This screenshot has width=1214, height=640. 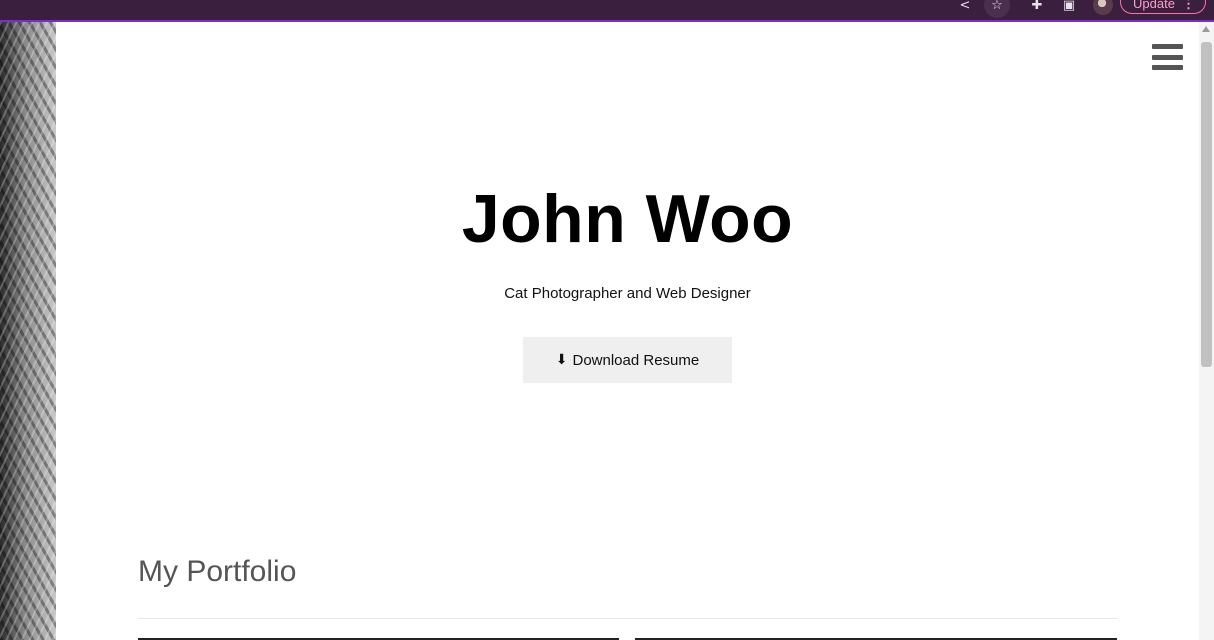 I want to click on download-icon: ⬇, so click(x=561, y=360).